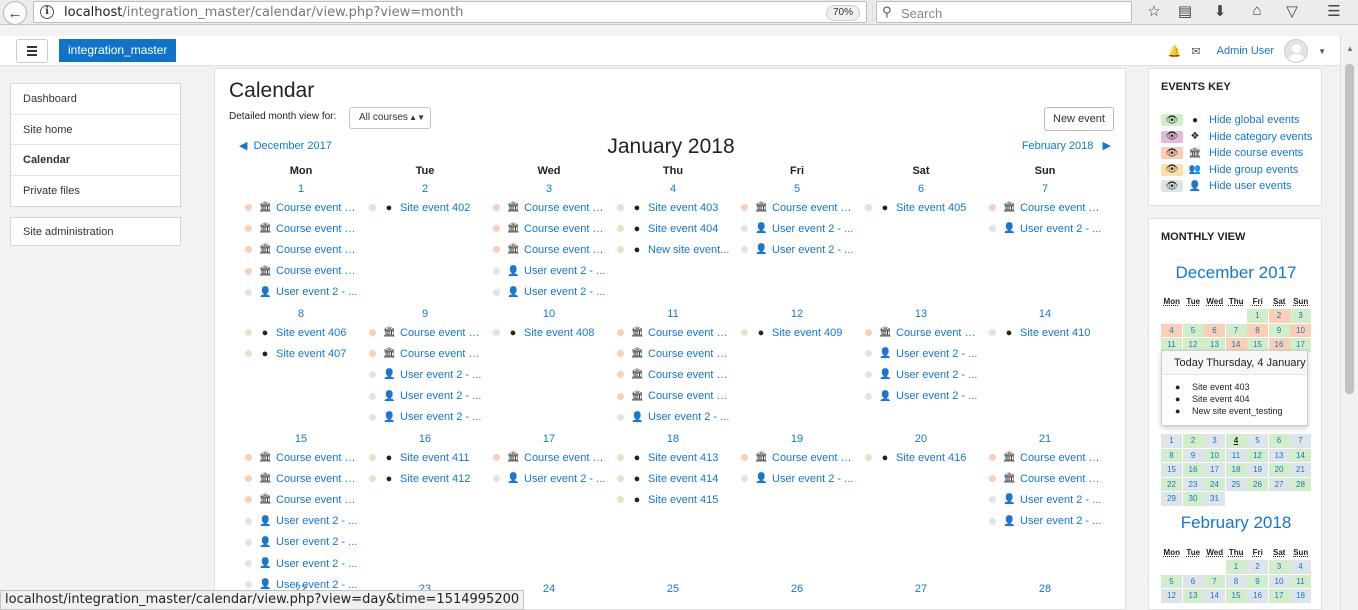 The width and height of the screenshot is (1358, 610). What do you see at coordinates (813, 333) in the screenshot?
I see `event-link: Site event 409` at bounding box center [813, 333].